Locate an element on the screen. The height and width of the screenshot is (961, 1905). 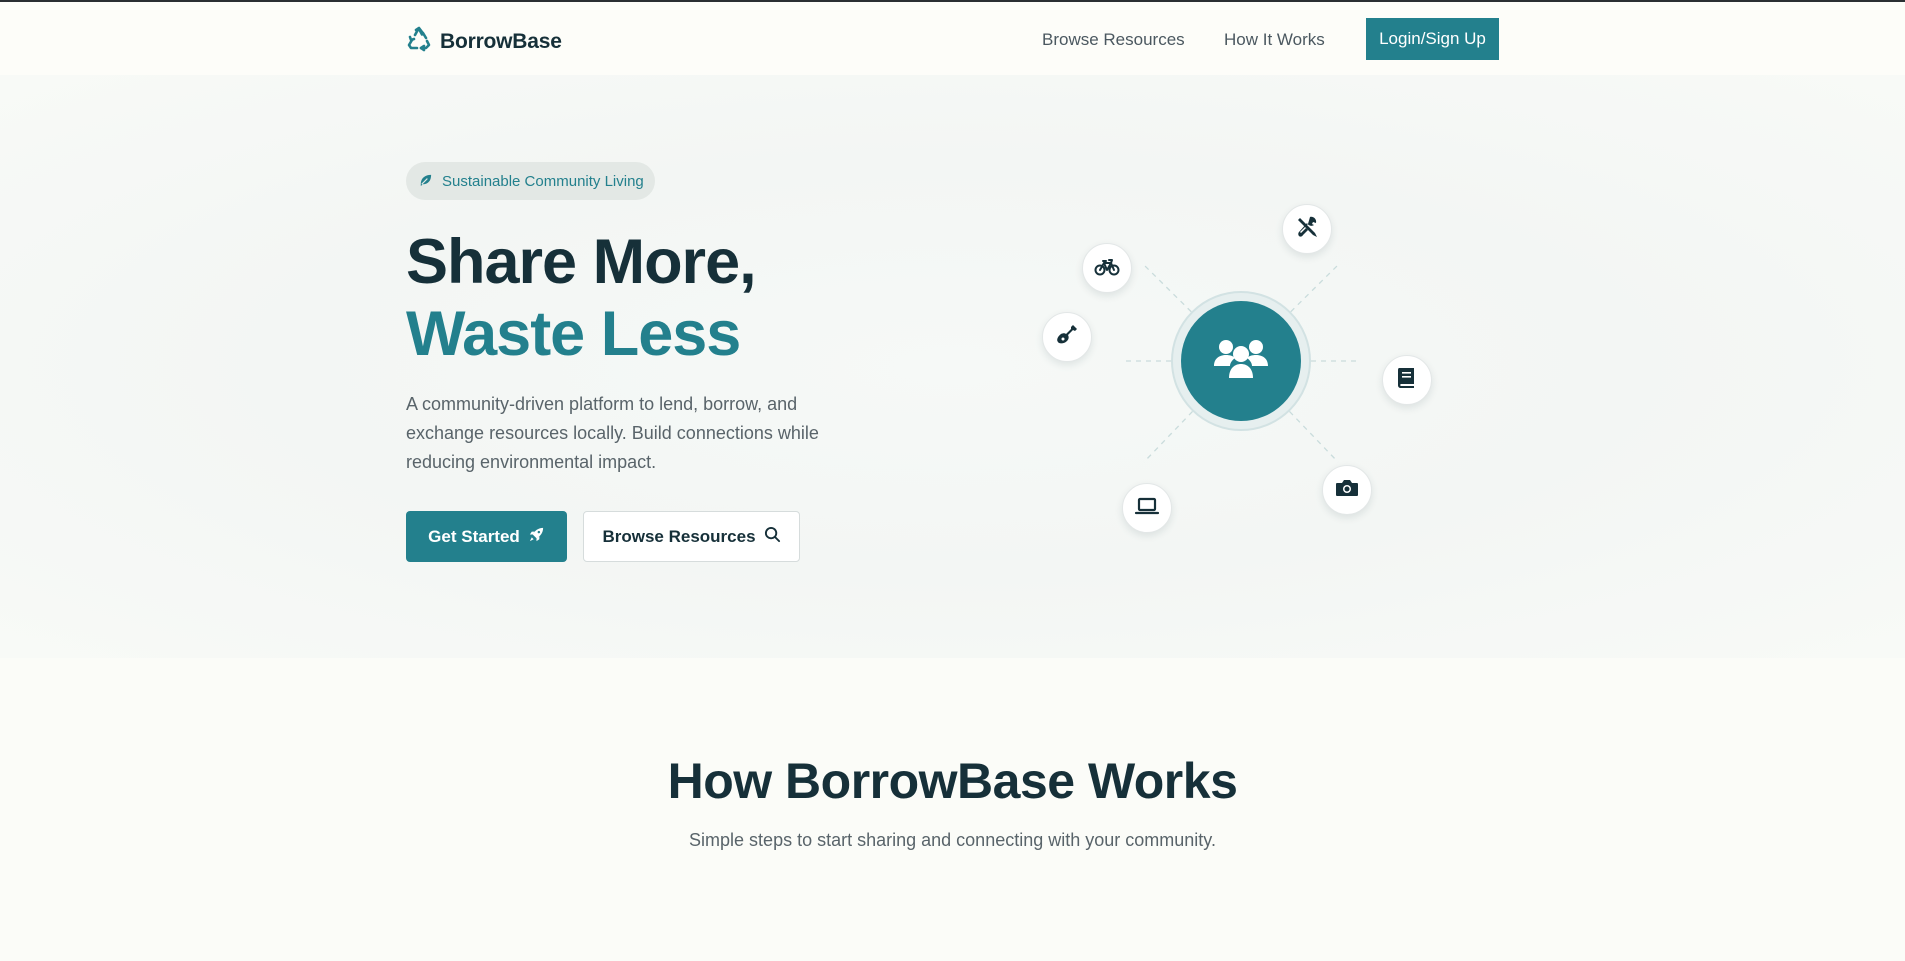
community-illustration is located at coordinates (1240, 375).